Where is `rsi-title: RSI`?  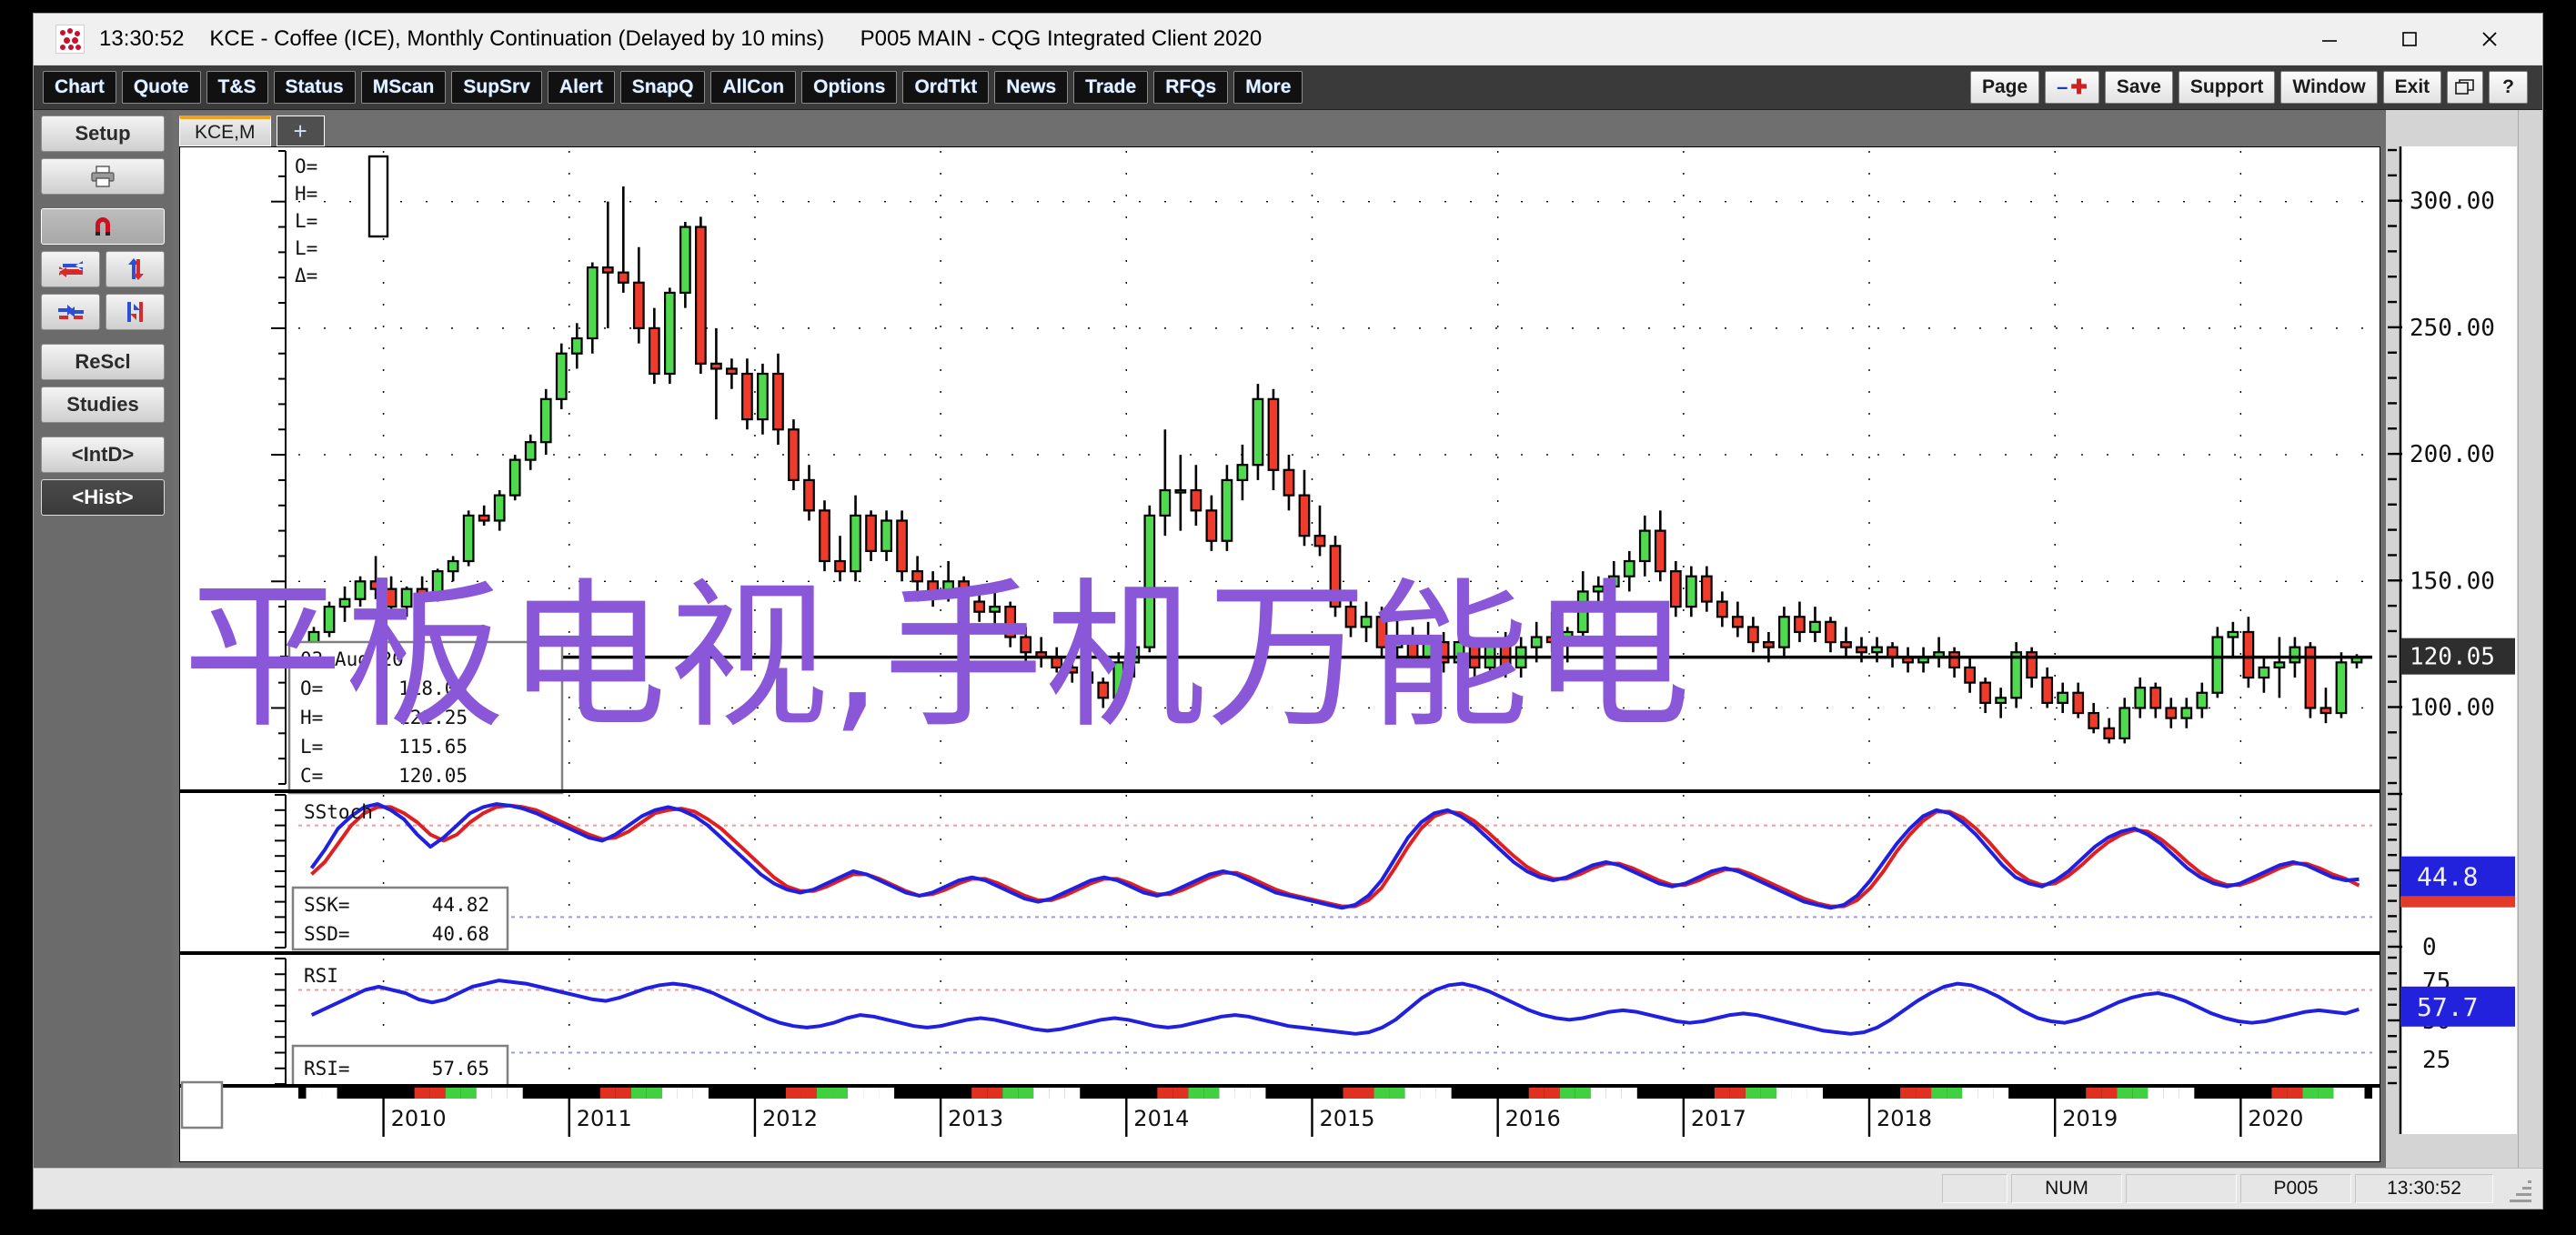
rsi-title: RSI is located at coordinates (321, 976).